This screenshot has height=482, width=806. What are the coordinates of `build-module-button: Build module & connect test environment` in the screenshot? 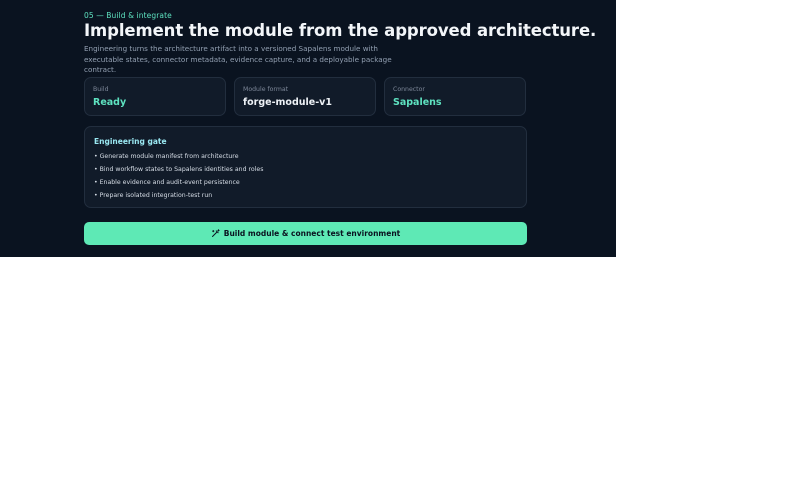 It's located at (305, 233).